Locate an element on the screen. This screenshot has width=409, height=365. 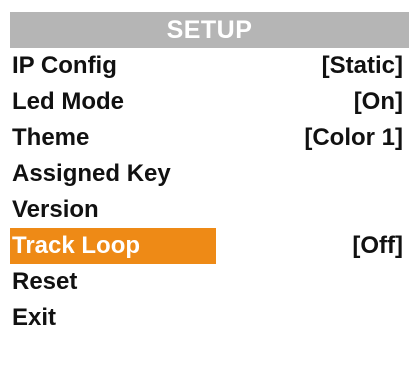
menu-item-value: [Color 1] is located at coordinates (353, 137).